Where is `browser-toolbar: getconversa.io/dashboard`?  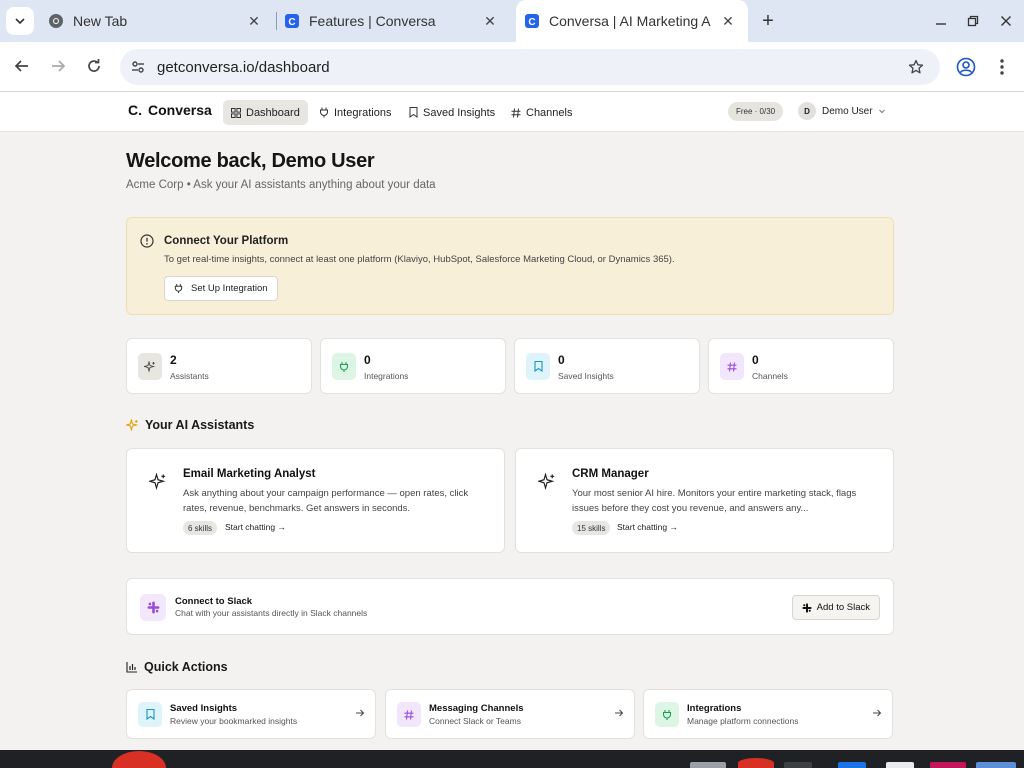
browser-toolbar: getconversa.io/dashboard is located at coordinates (512, 67).